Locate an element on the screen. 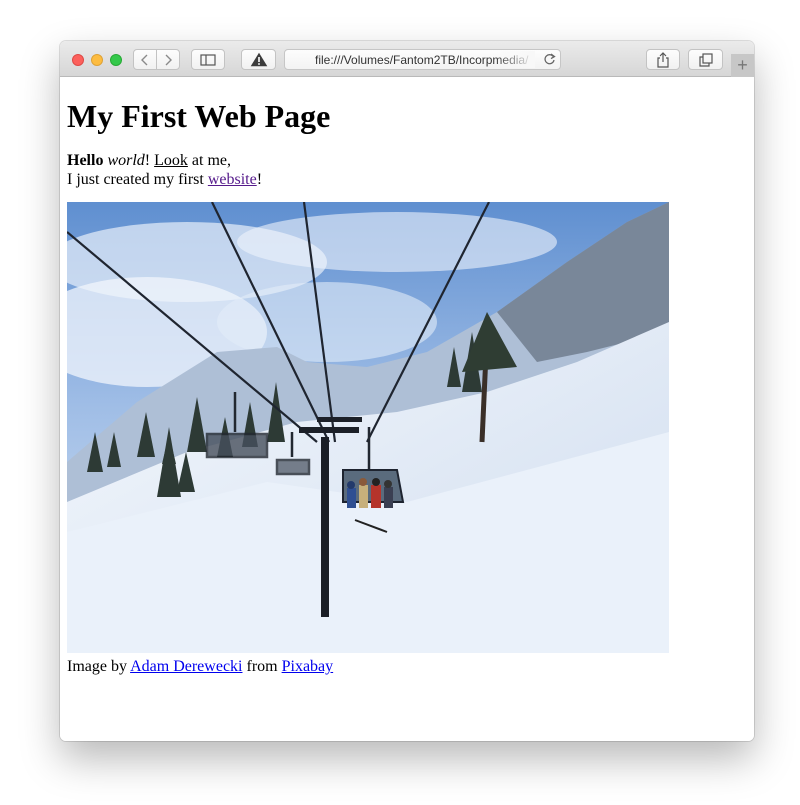 The image size is (800, 805). forward-button is located at coordinates (168, 59).